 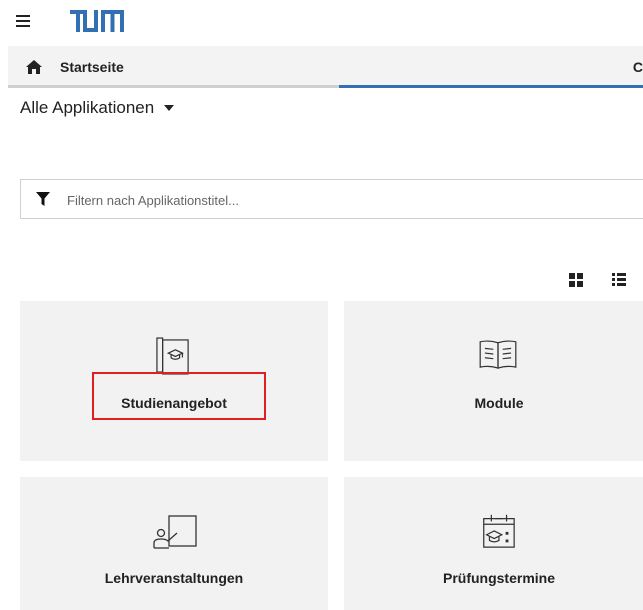 I want to click on tile-lehrveranstaltungen: Lehrveranstaltungen, so click(x=174, y=543).